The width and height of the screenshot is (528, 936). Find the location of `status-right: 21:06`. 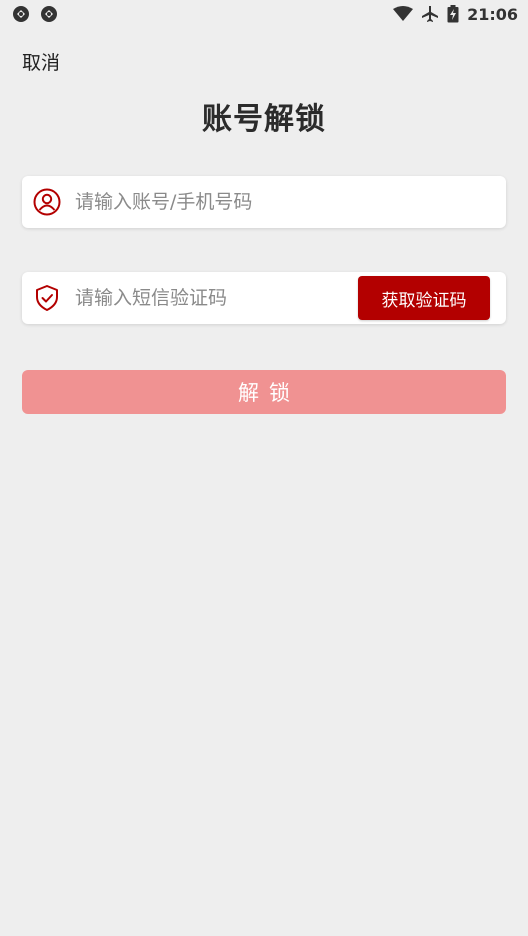

status-right: 21:06 is located at coordinates (455, 14).